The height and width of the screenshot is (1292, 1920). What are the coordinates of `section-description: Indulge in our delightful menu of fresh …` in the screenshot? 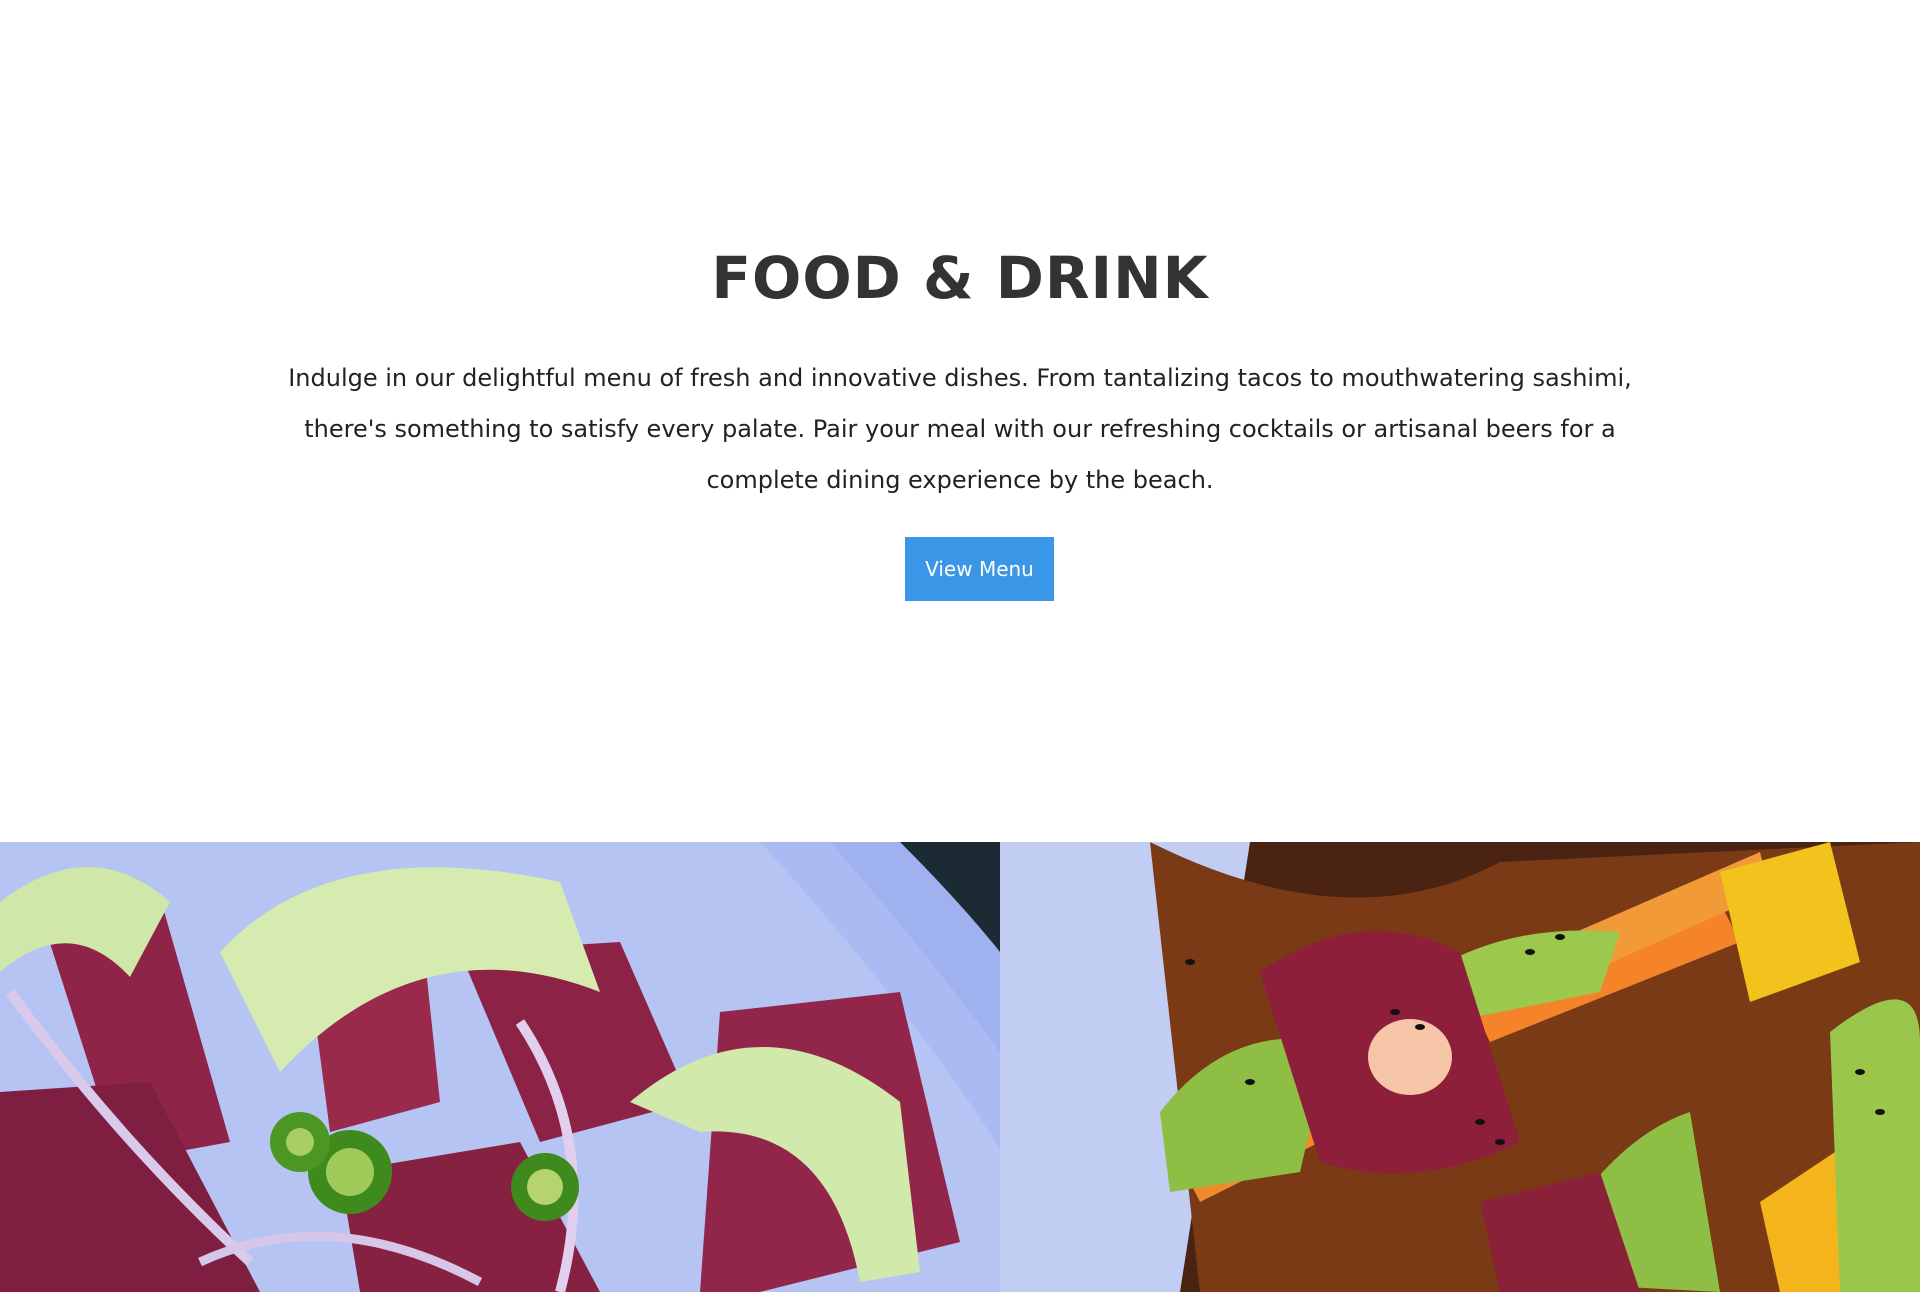 It's located at (960, 429).